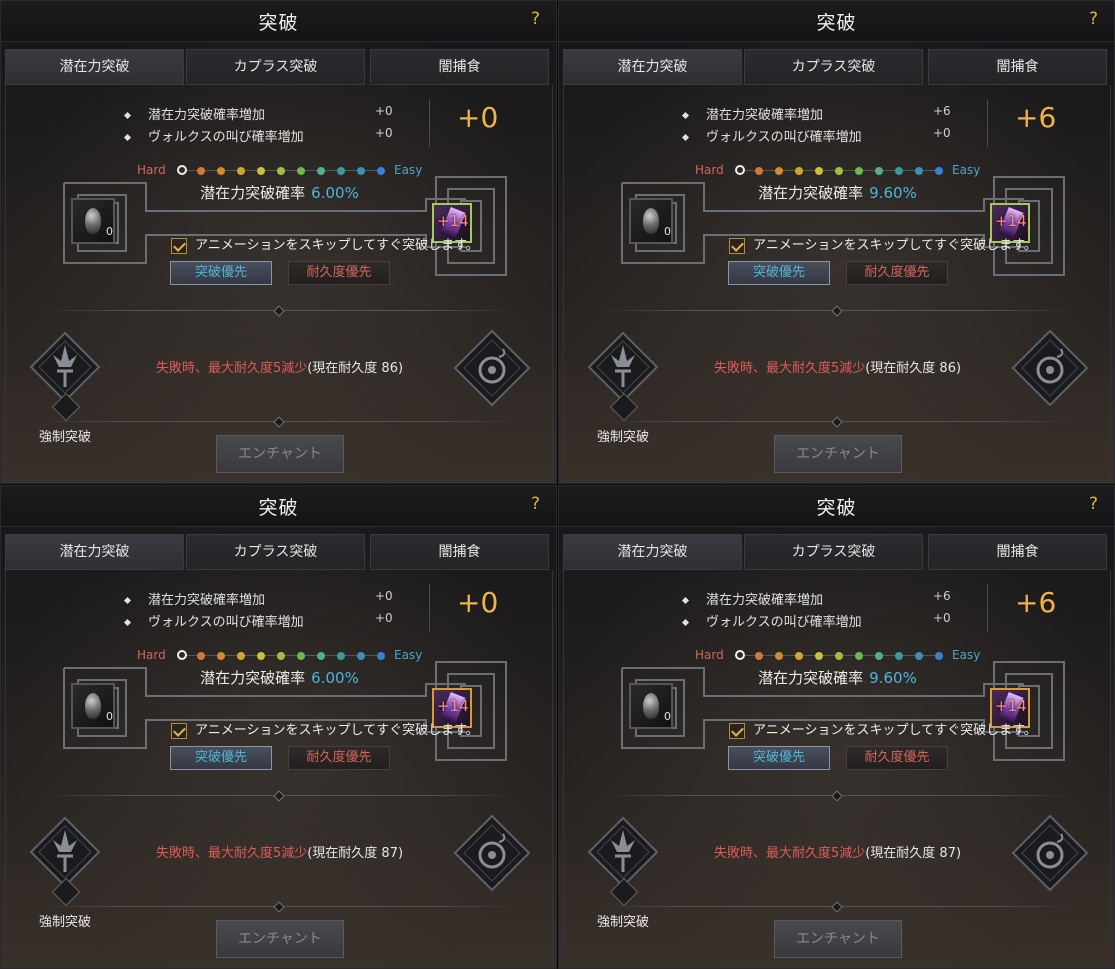 This screenshot has height=969, width=1115. Describe the element at coordinates (942, 111) in the screenshot. I see `bonus-value: +6` at that location.